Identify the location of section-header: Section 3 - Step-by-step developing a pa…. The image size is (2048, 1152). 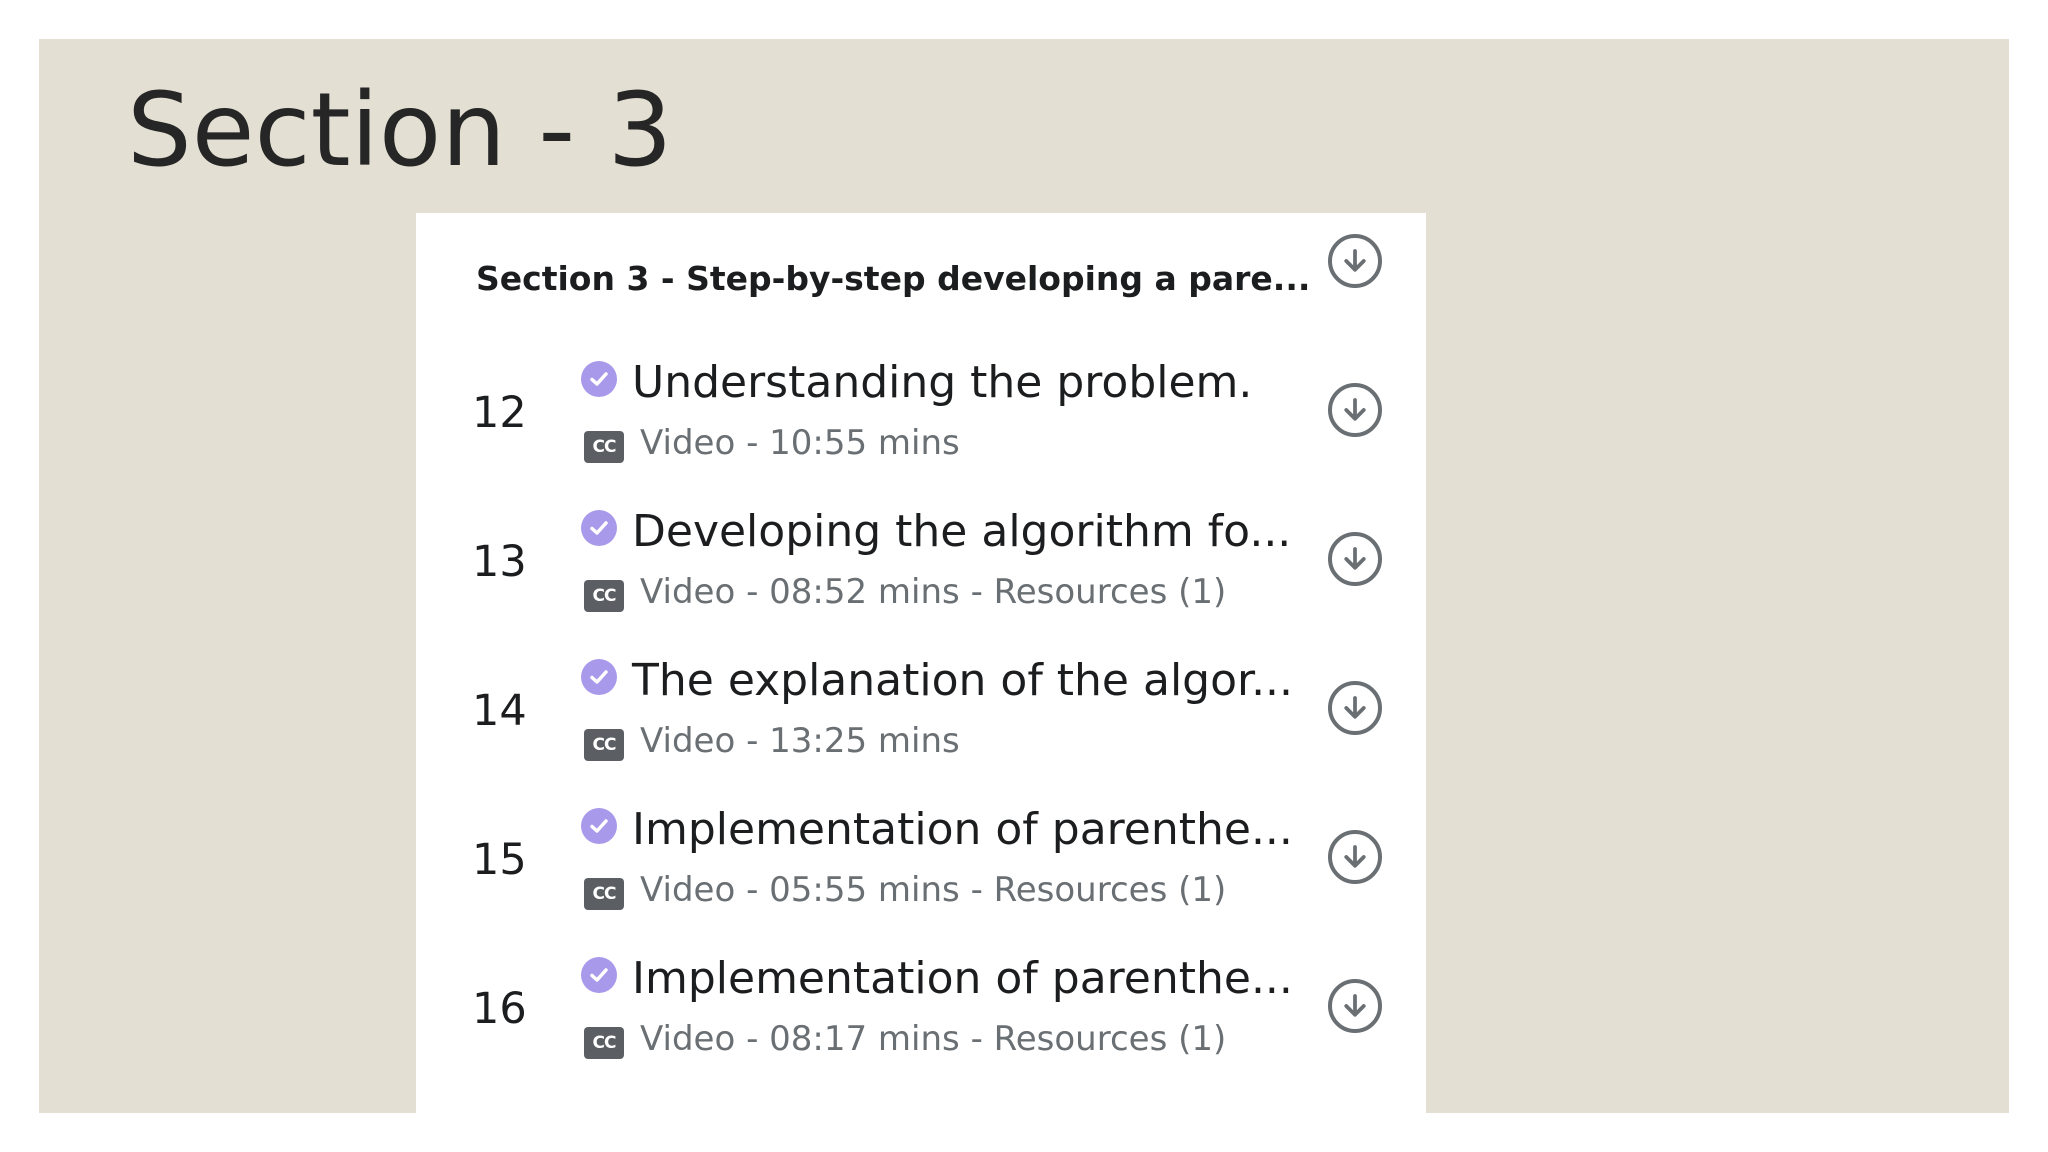
(893, 278).